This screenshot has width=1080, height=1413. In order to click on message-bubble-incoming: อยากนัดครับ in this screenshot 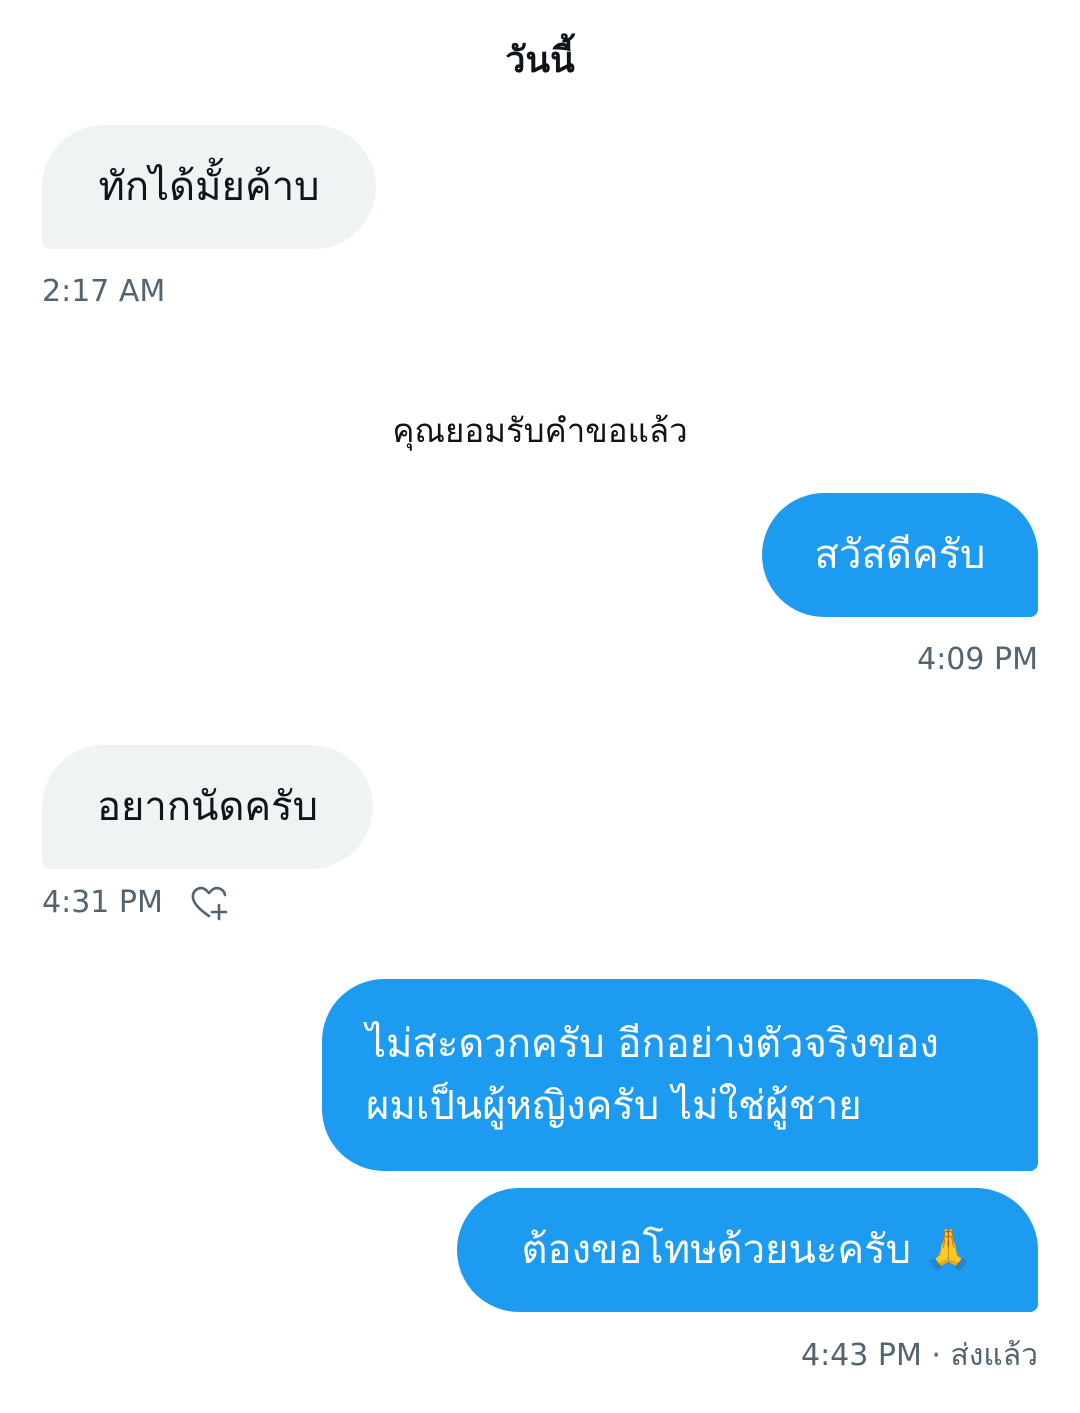, I will do `click(207, 807)`.